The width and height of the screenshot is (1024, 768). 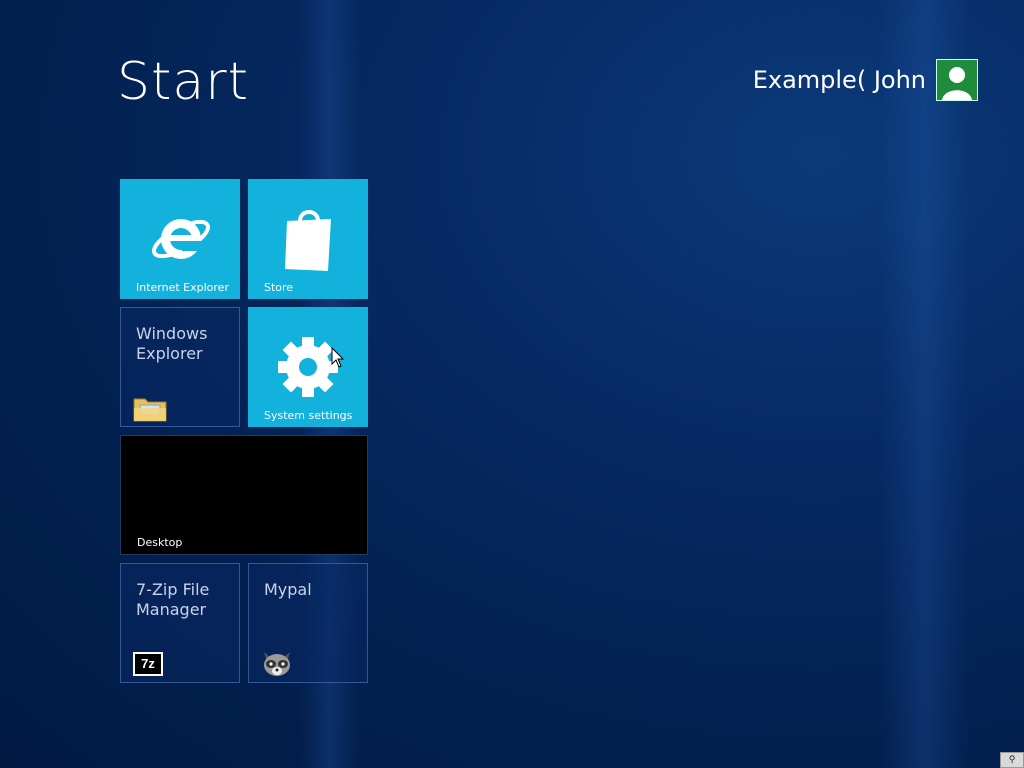 I want to click on tile-internet-explorer: Internet Explorer, so click(x=180, y=239).